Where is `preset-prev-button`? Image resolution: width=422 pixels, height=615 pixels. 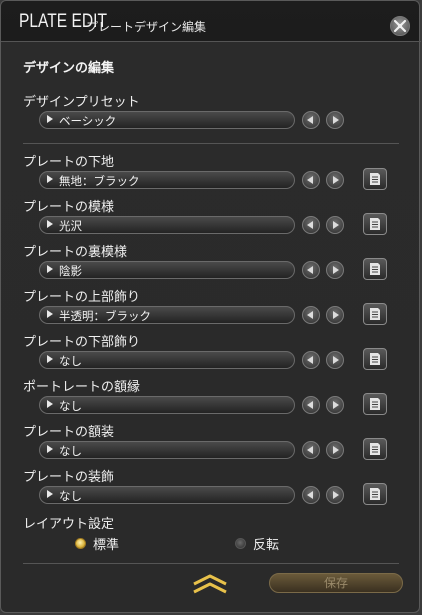
preset-prev-button is located at coordinates (311, 120).